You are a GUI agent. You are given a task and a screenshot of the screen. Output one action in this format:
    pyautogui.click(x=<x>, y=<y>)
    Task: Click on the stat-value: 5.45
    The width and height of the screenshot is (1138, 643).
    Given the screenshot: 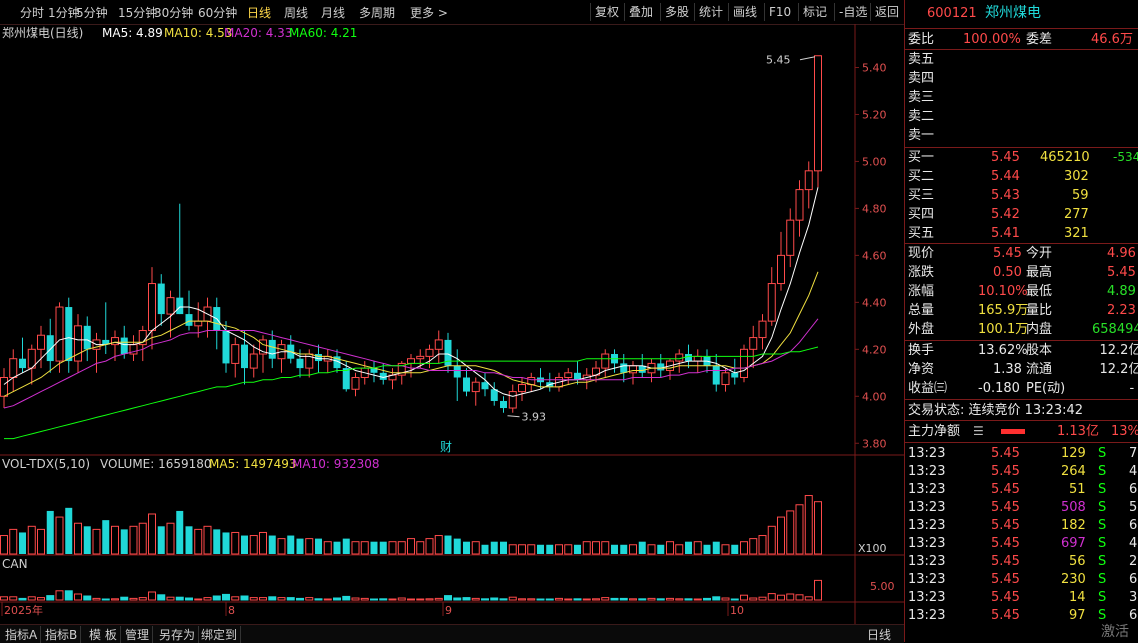 What is the action you would take?
    pyautogui.click(x=1121, y=272)
    